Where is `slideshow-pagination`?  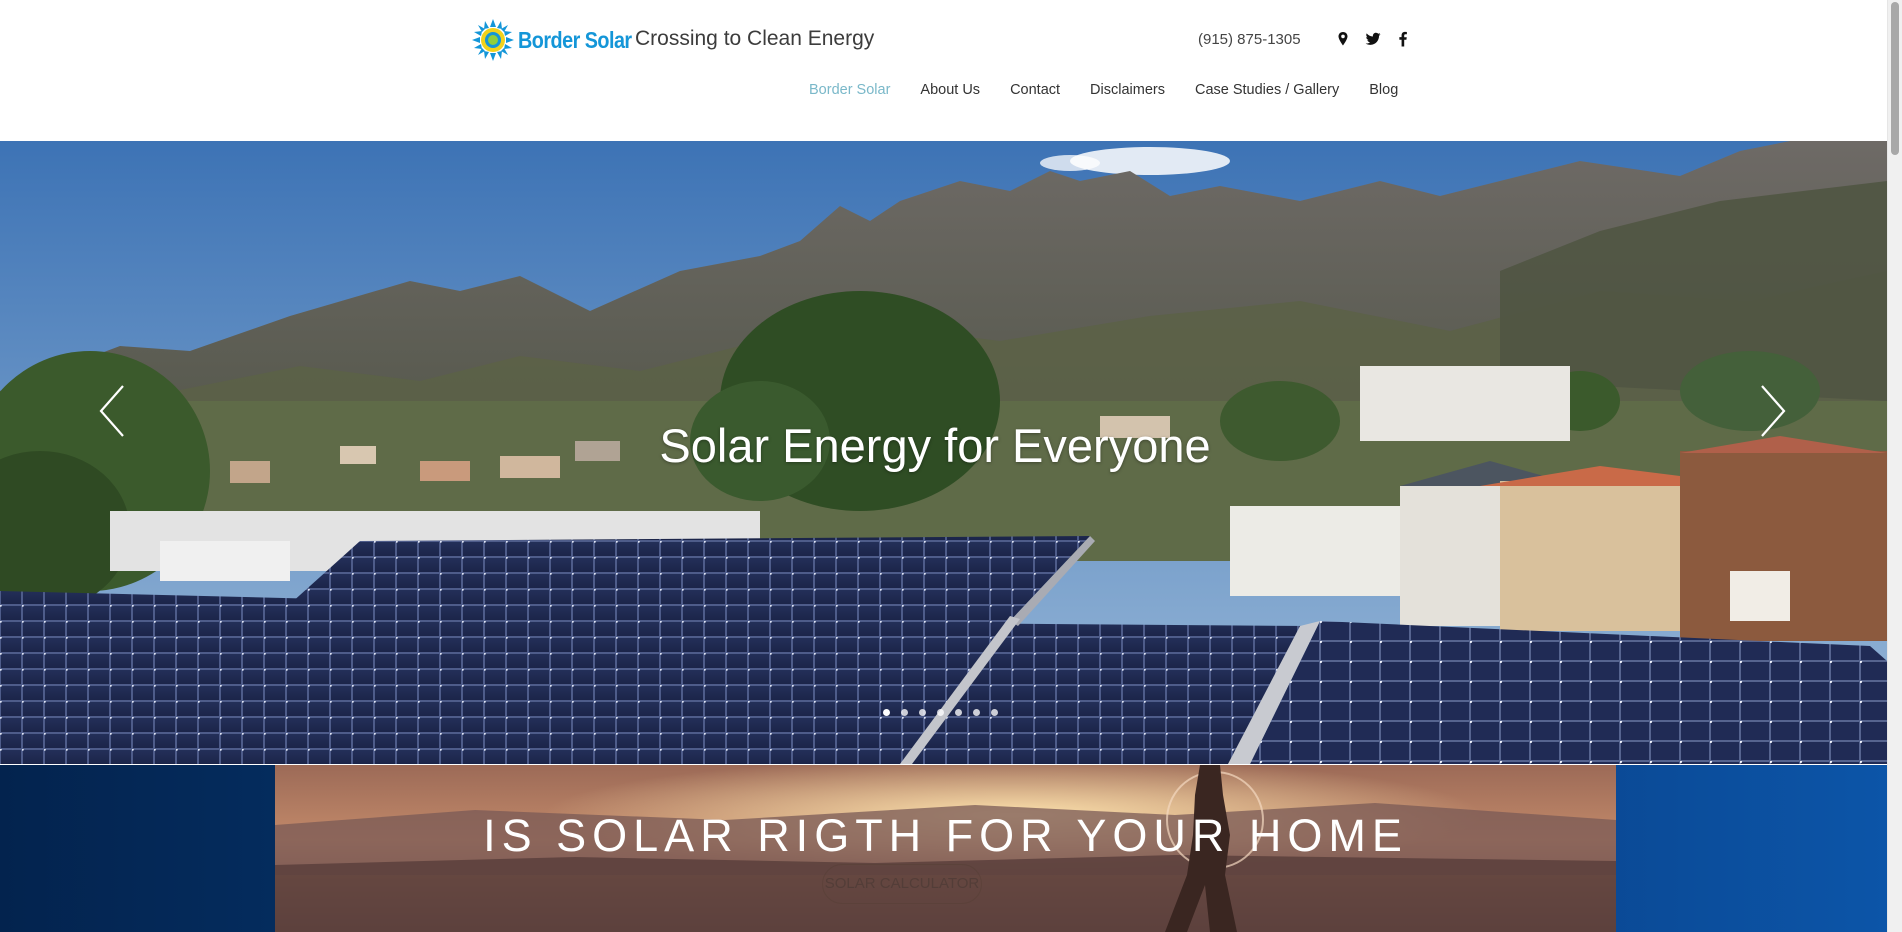 slideshow-pagination is located at coordinates (940, 712).